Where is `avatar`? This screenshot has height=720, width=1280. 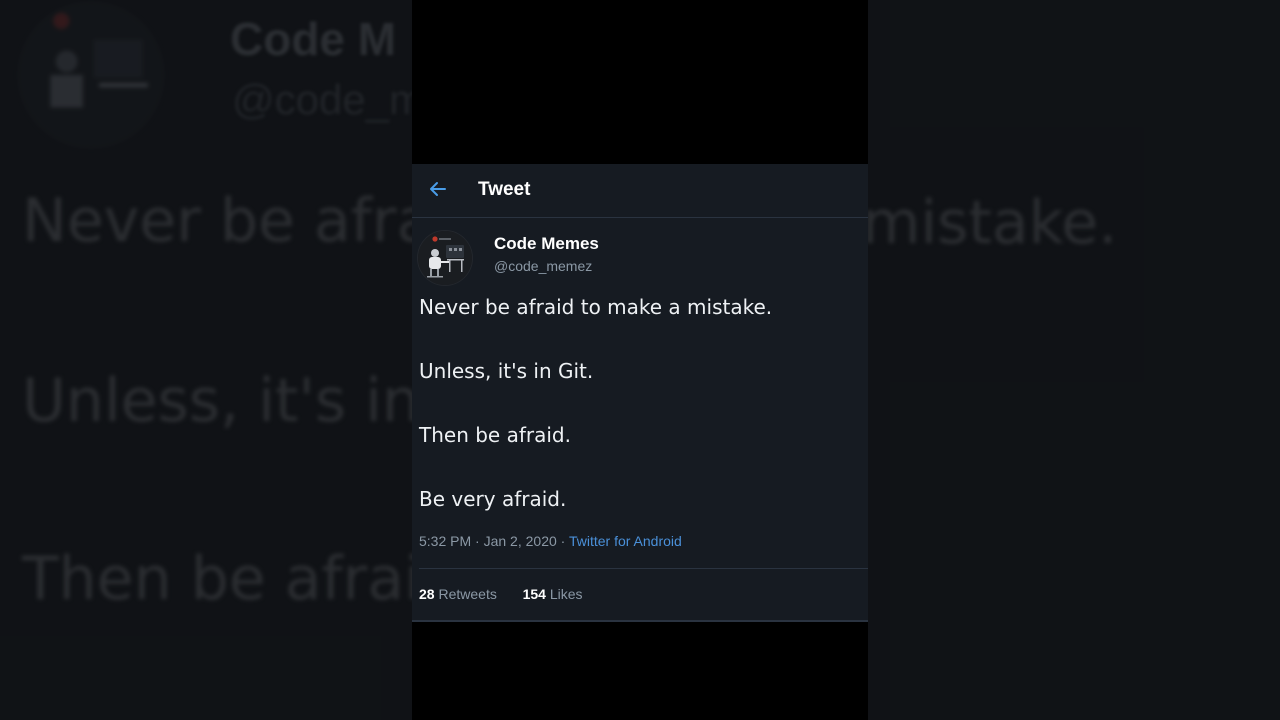 avatar is located at coordinates (445, 258).